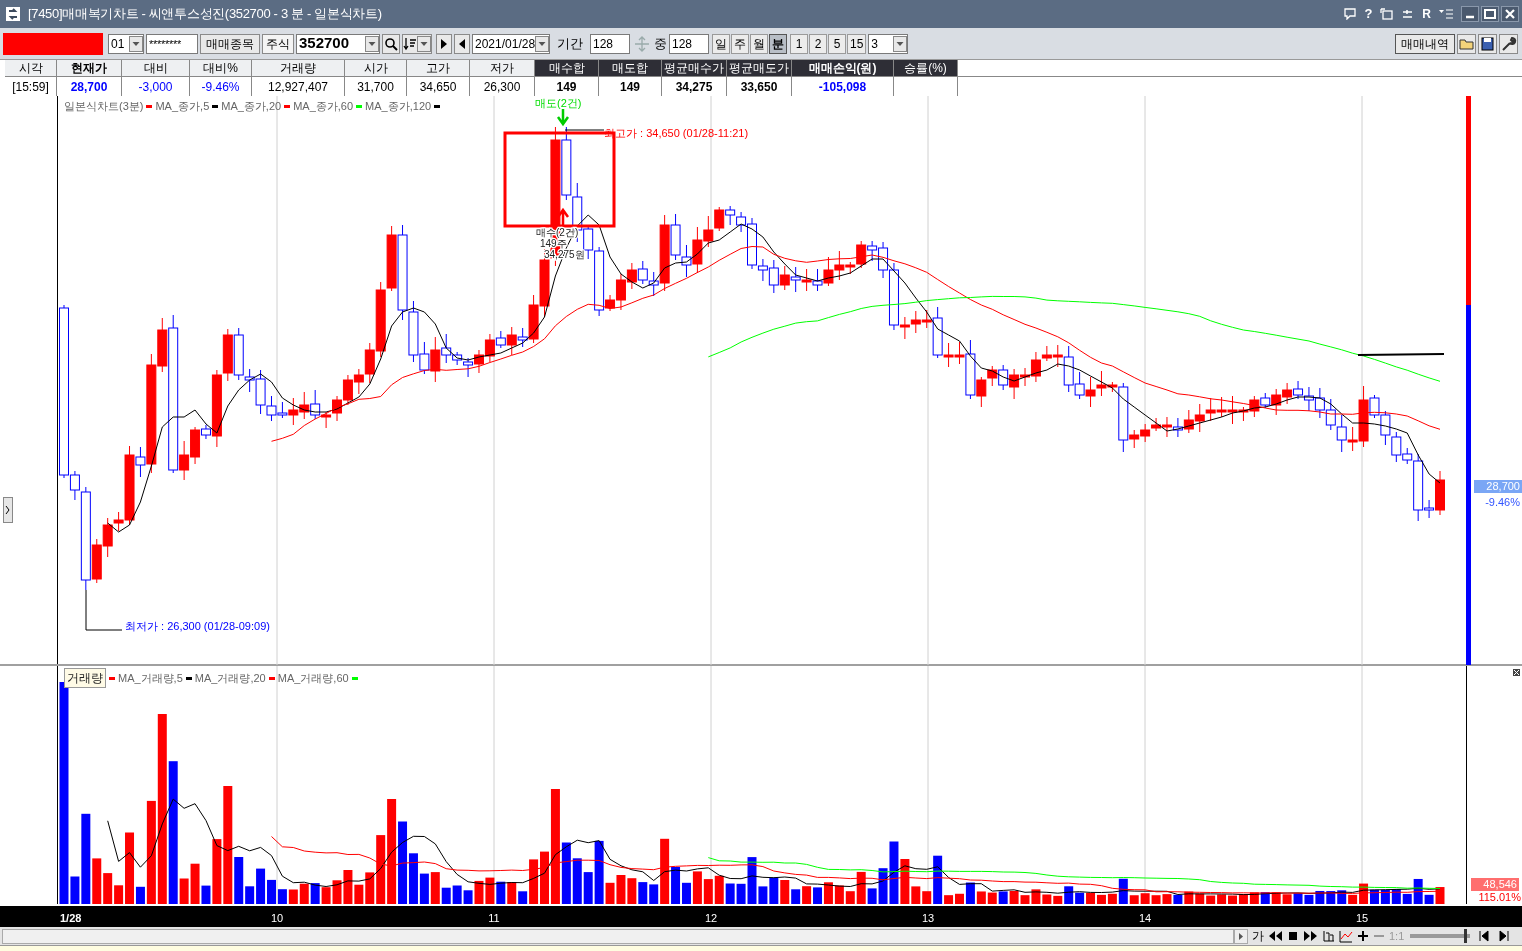 This screenshot has height=951, width=1522. Describe the element at coordinates (220, 68) in the screenshot. I see `column-header: 대비%` at that location.